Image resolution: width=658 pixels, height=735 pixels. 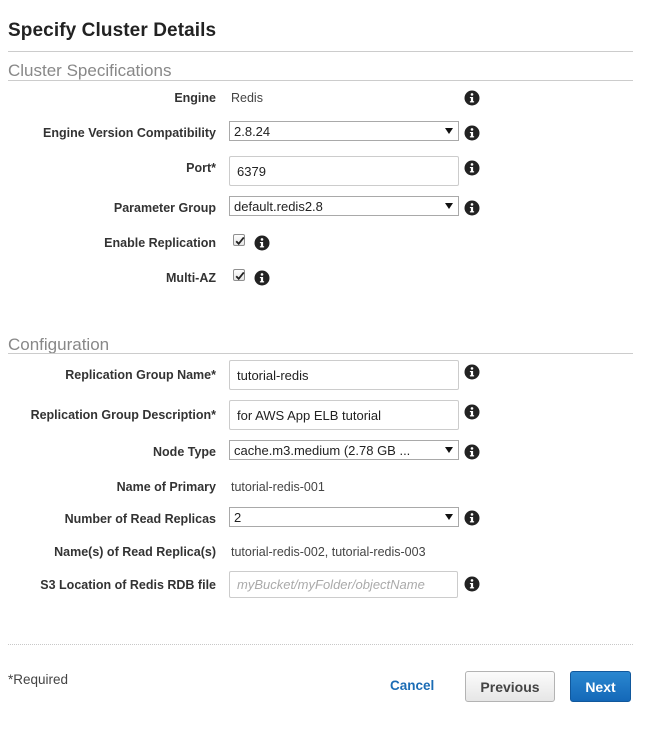 What do you see at coordinates (278, 487) in the screenshot?
I see `name-of-primary-value: tutorial-redis-001` at bounding box center [278, 487].